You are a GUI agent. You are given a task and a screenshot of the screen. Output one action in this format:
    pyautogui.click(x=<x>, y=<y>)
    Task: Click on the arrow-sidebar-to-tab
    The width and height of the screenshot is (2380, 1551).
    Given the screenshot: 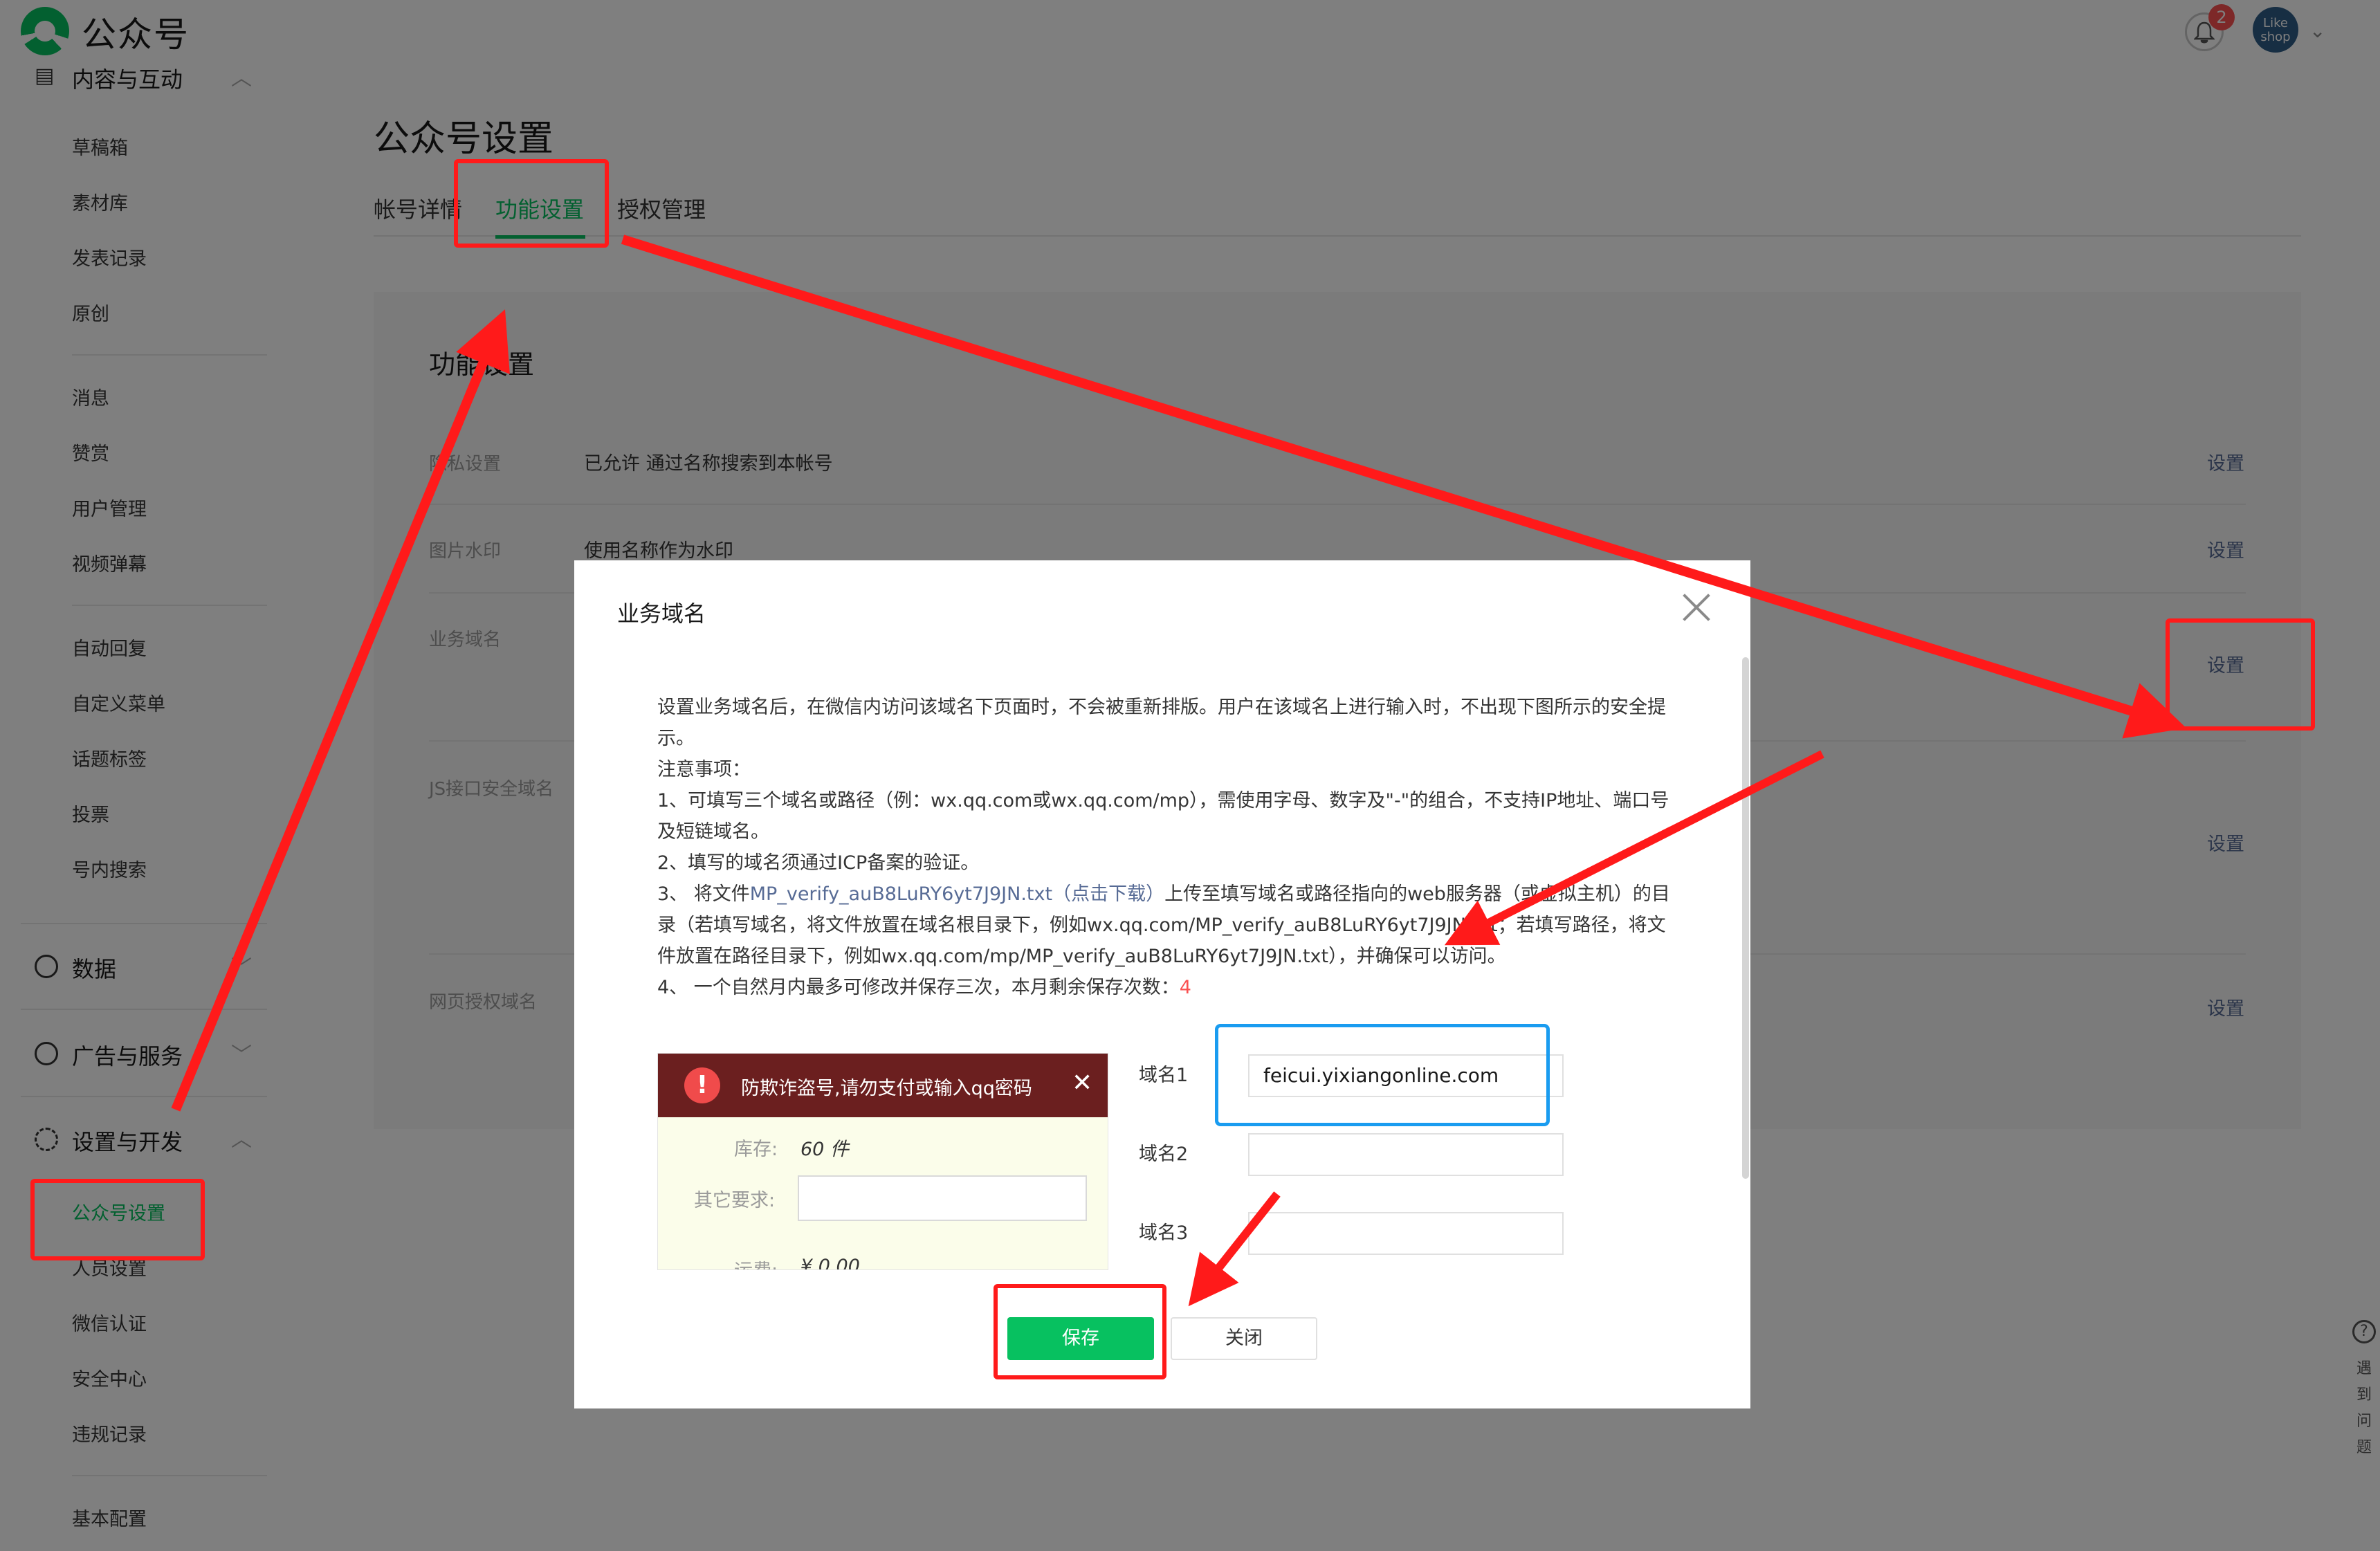 What is the action you would take?
    pyautogui.click(x=340, y=710)
    